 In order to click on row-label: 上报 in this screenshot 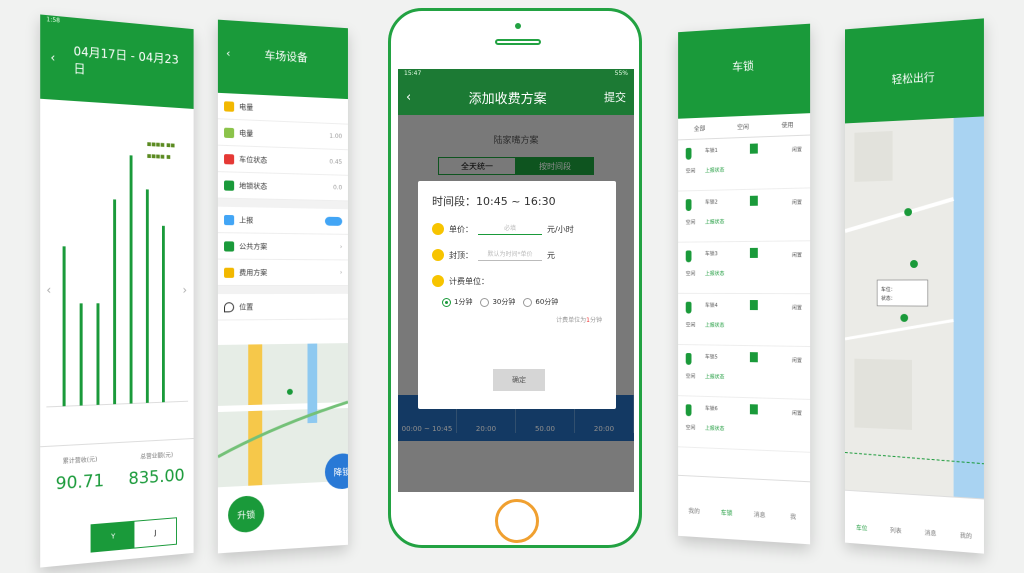, I will do `click(246, 220)`.